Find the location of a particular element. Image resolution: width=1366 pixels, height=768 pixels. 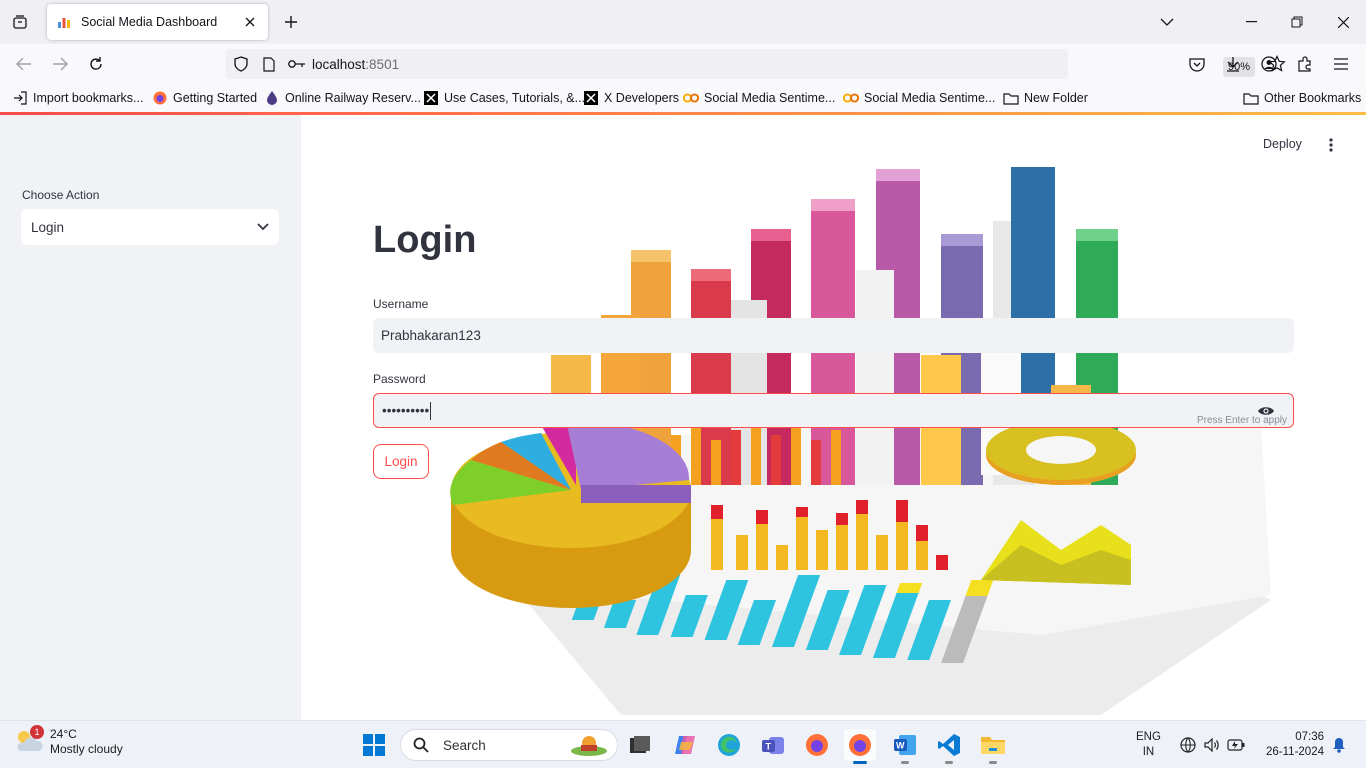

extensions-icon is located at coordinates (1305, 64).